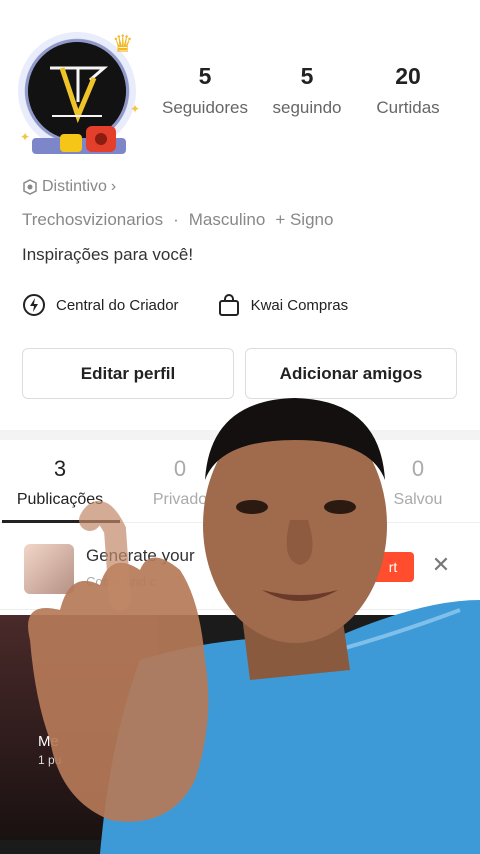  I want to click on badge-link: Distintivo ›, so click(69, 187).